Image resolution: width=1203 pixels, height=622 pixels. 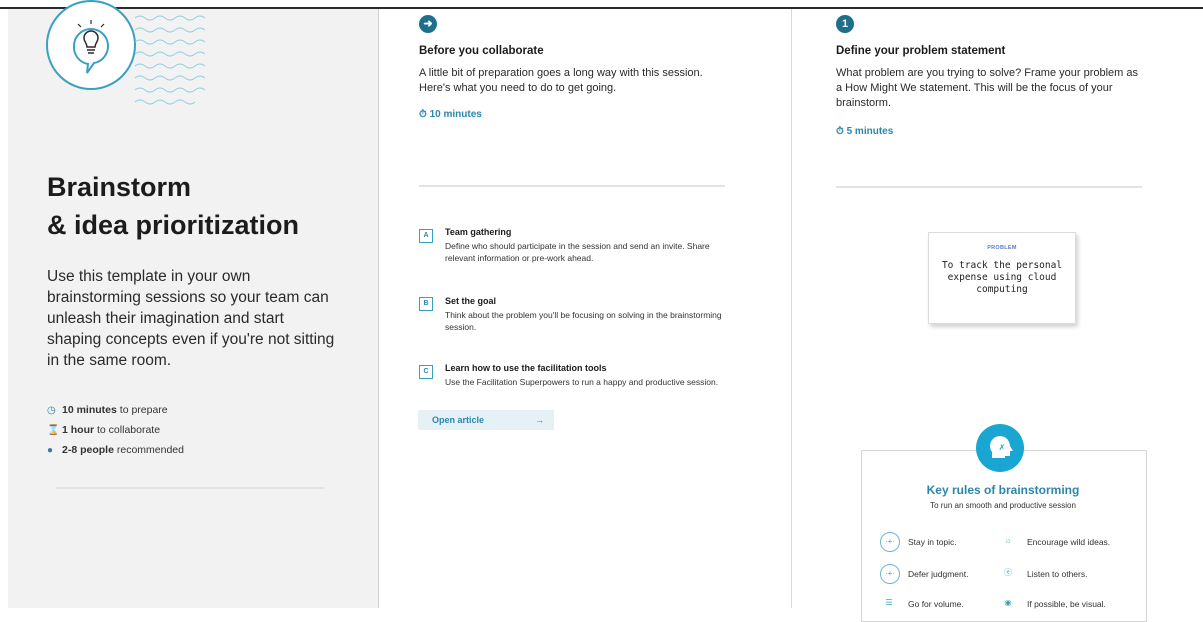 What do you see at coordinates (91, 45) in the screenshot?
I see `lightbulb-icon` at bounding box center [91, 45].